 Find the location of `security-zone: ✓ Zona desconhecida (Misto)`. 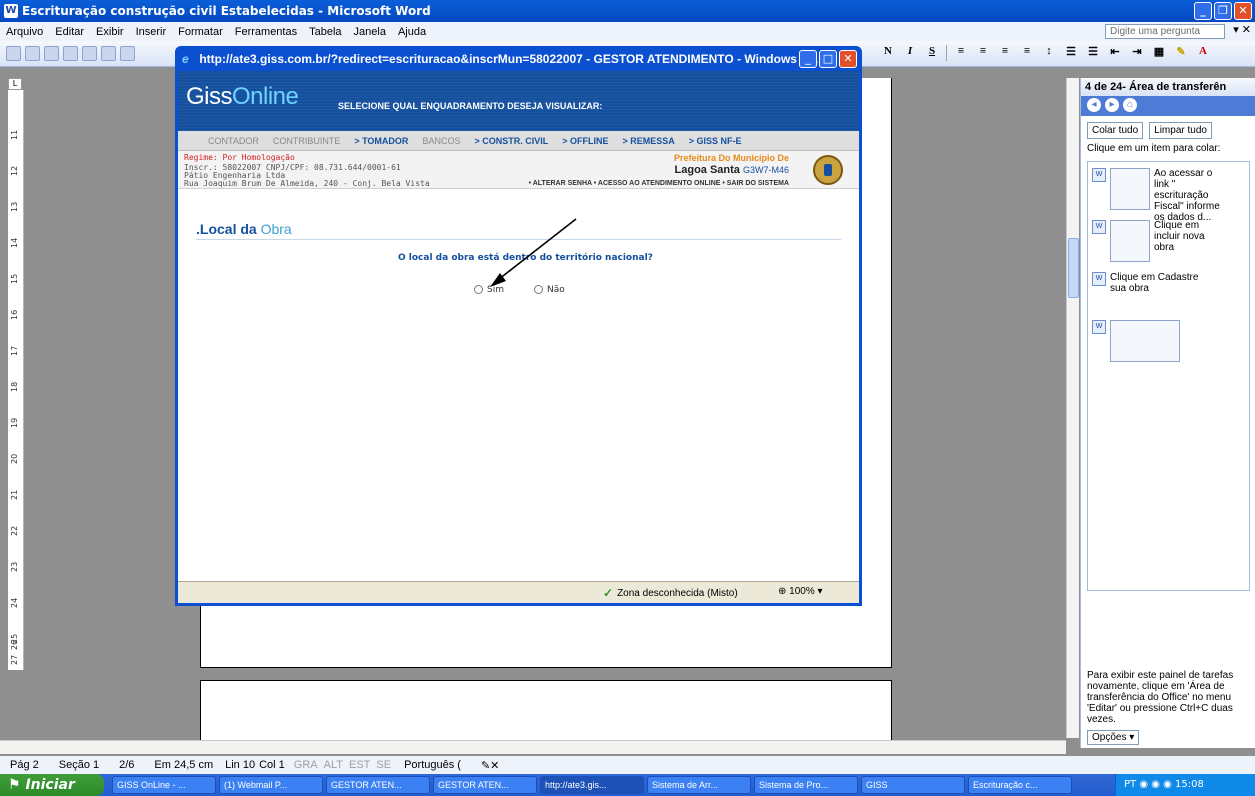

security-zone: ✓ Zona desconhecida (Misto) is located at coordinates (670, 593).